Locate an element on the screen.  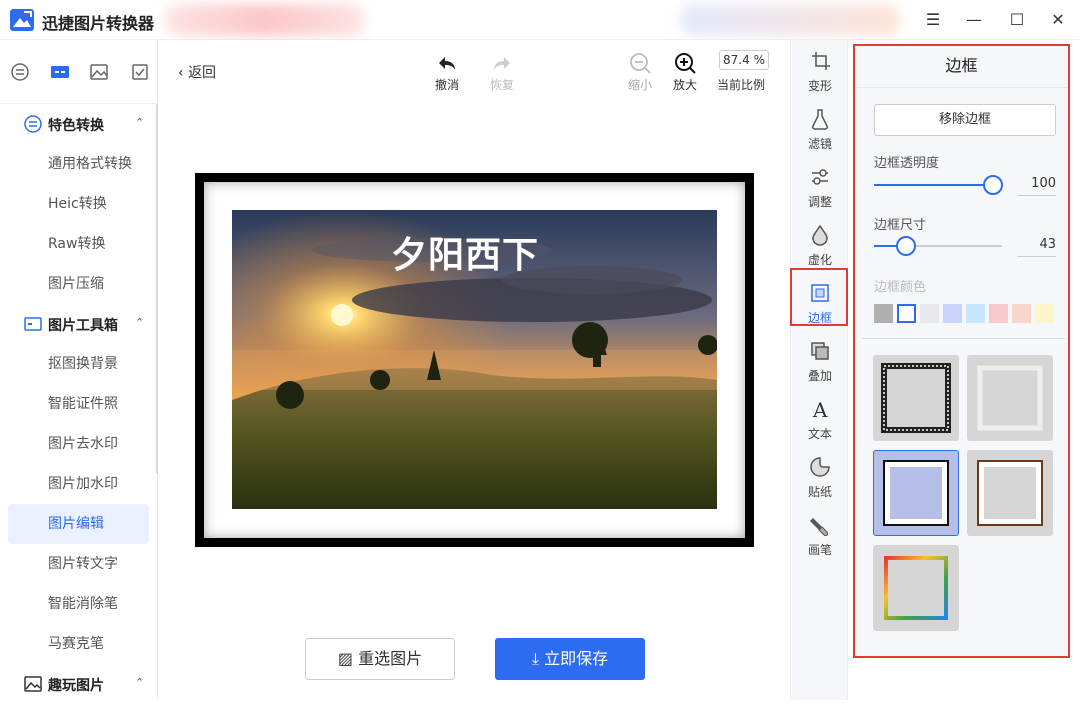
check-tab-icon is located at coordinates (140, 72).